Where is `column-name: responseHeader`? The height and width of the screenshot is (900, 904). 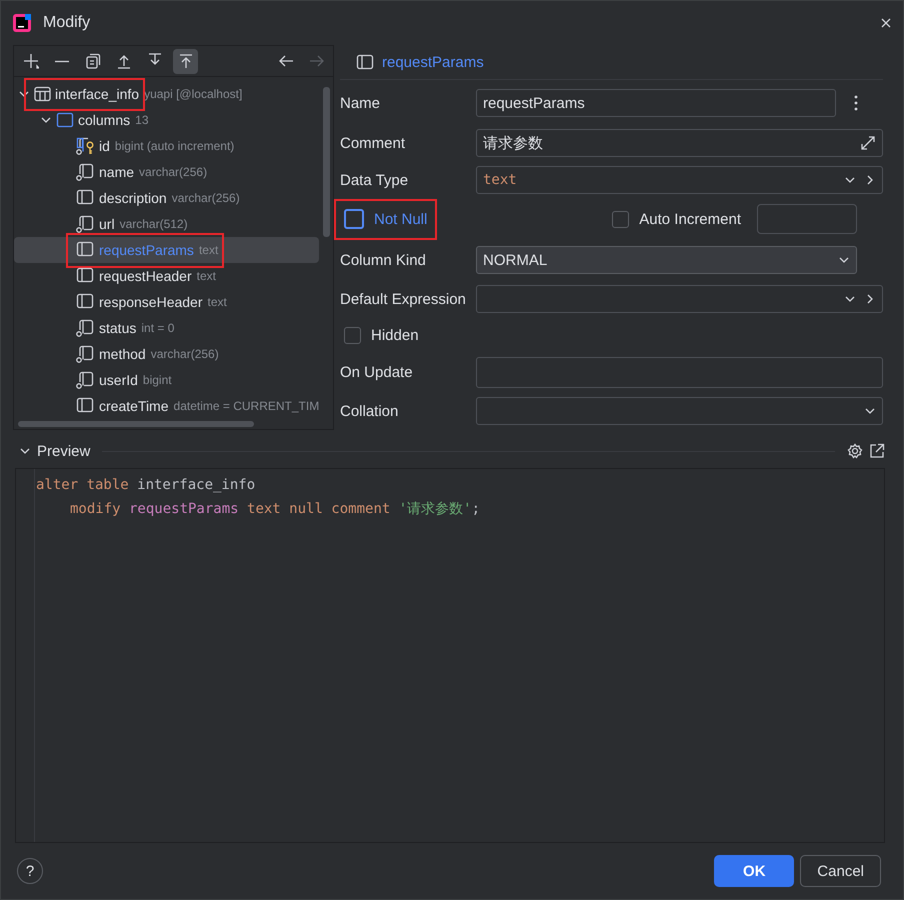
column-name: responseHeader is located at coordinates (151, 302).